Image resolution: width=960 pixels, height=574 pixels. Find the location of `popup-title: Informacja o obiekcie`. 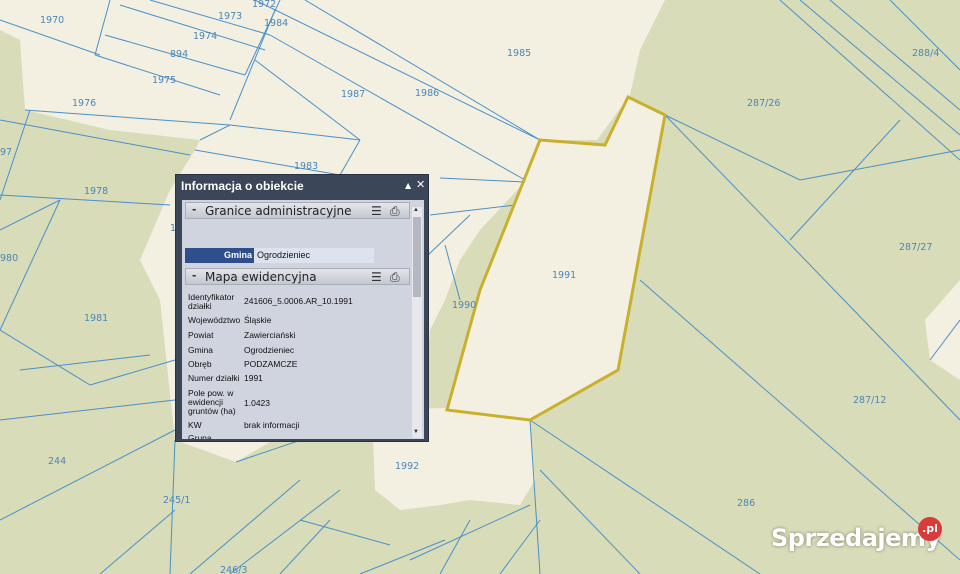

popup-title: Informacja o obiekcie is located at coordinates (242, 186).